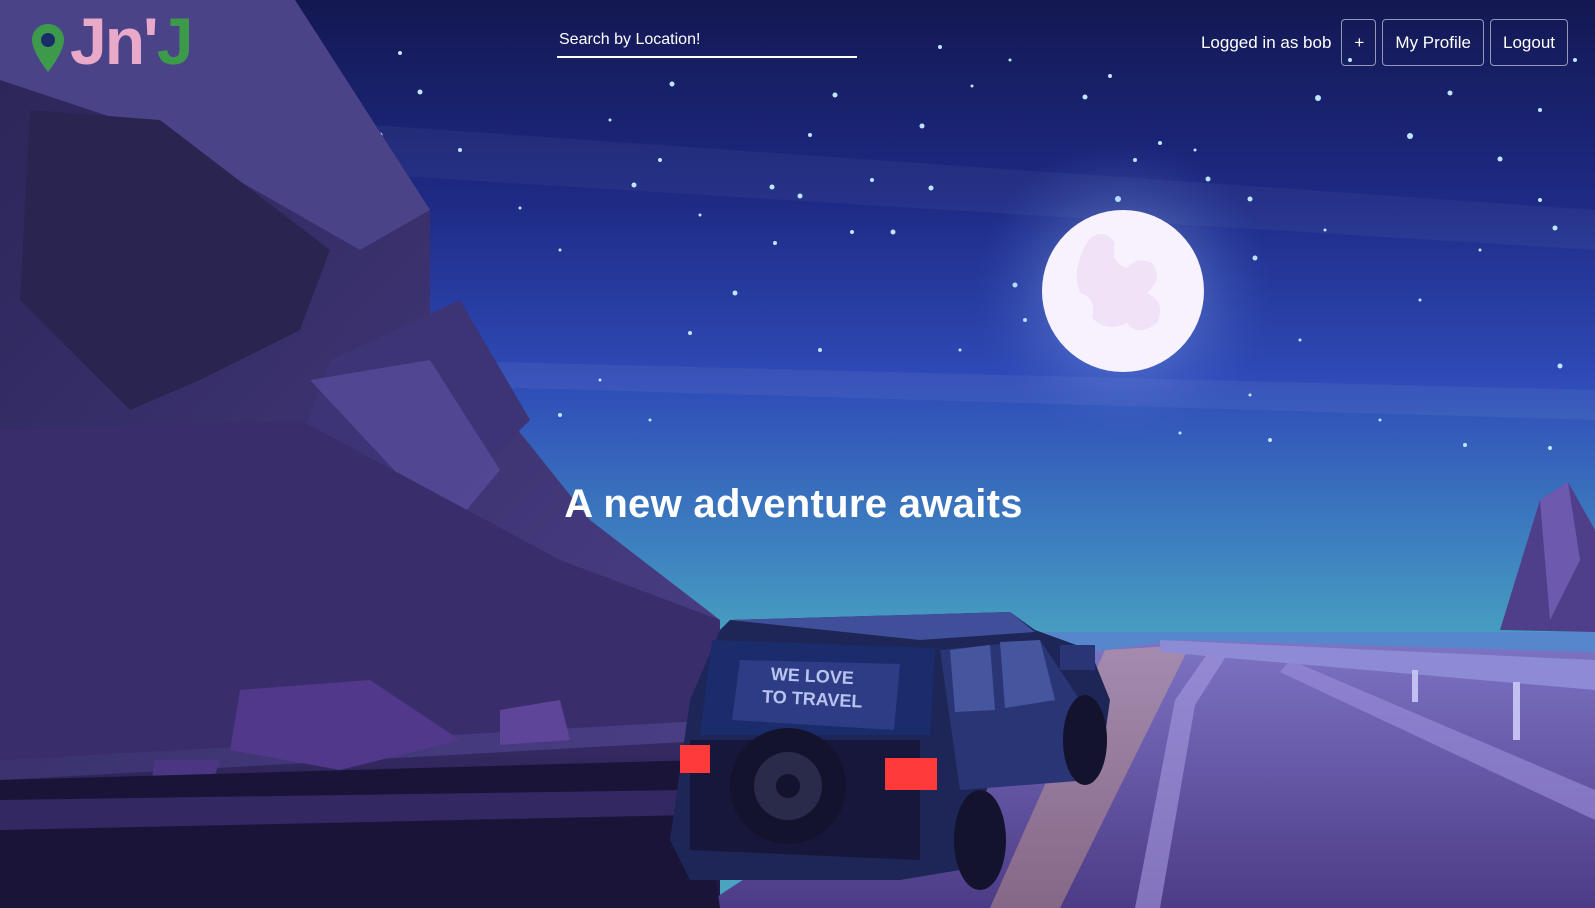 The height and width of the screenshot is (908, 1595). What do you see at coordinates (151, 41) in the screenshot?
I see `logo-apostrophe: '` at bounding box center [151, 41].